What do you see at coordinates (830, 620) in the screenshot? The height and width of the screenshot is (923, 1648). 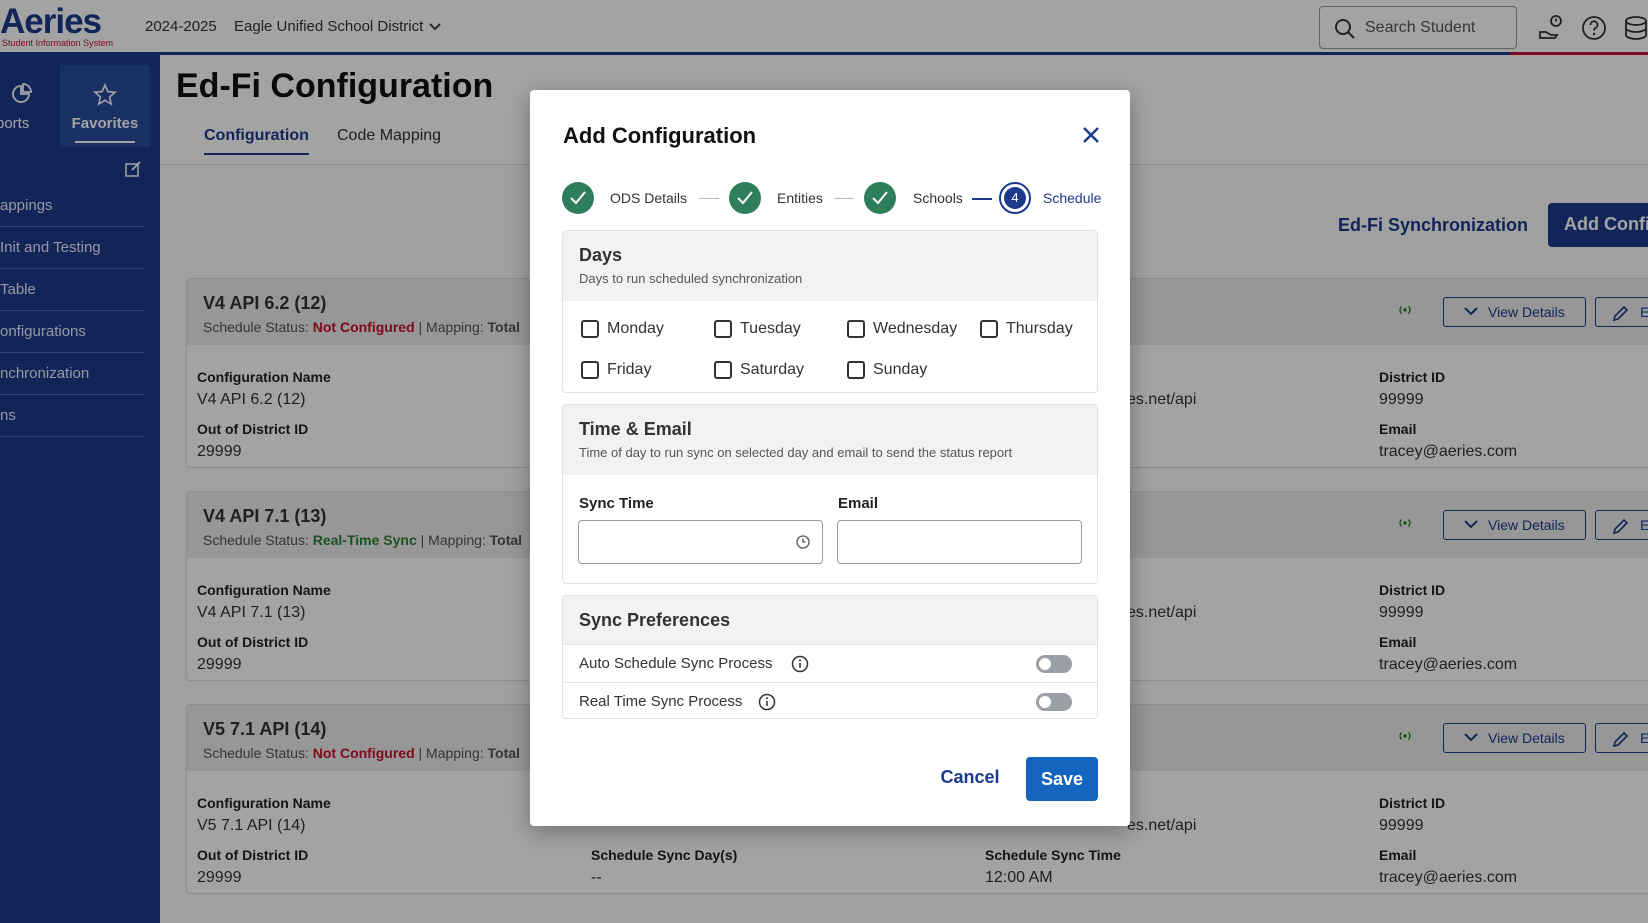 I see `sync-preferences-header: Sync Preferences` at bounding box center [830, 620].